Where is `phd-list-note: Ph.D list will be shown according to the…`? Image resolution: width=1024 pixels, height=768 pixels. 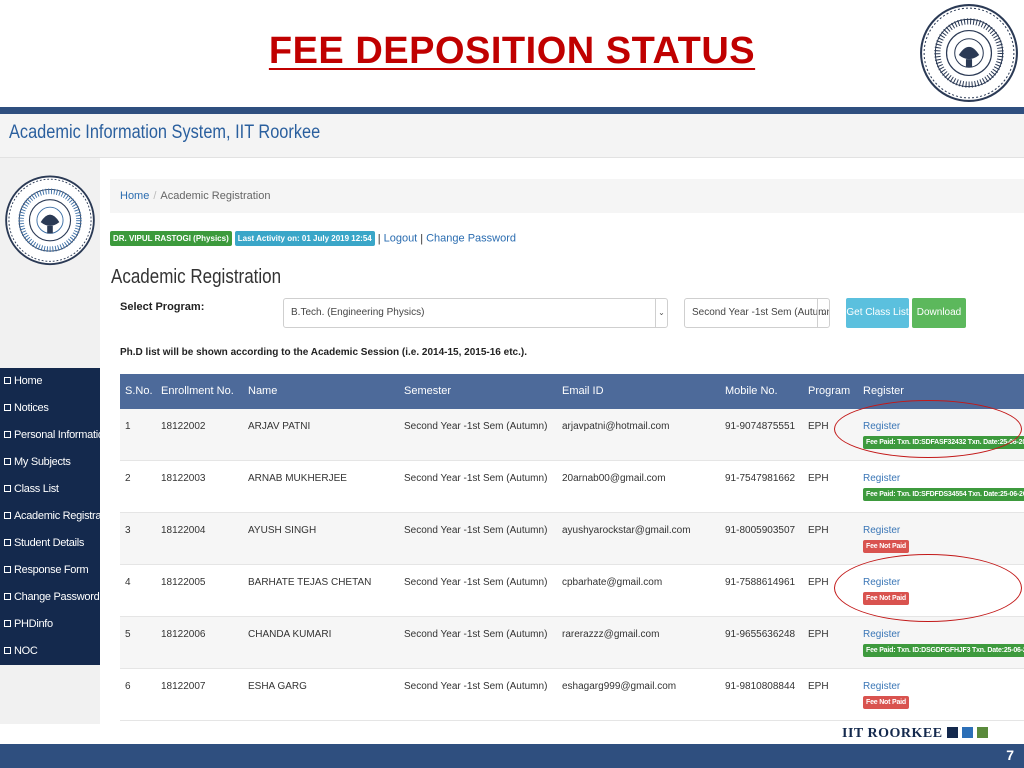
phd-list-note: Ph.D list will be shown according to the… is located at coordinates (323, 352).